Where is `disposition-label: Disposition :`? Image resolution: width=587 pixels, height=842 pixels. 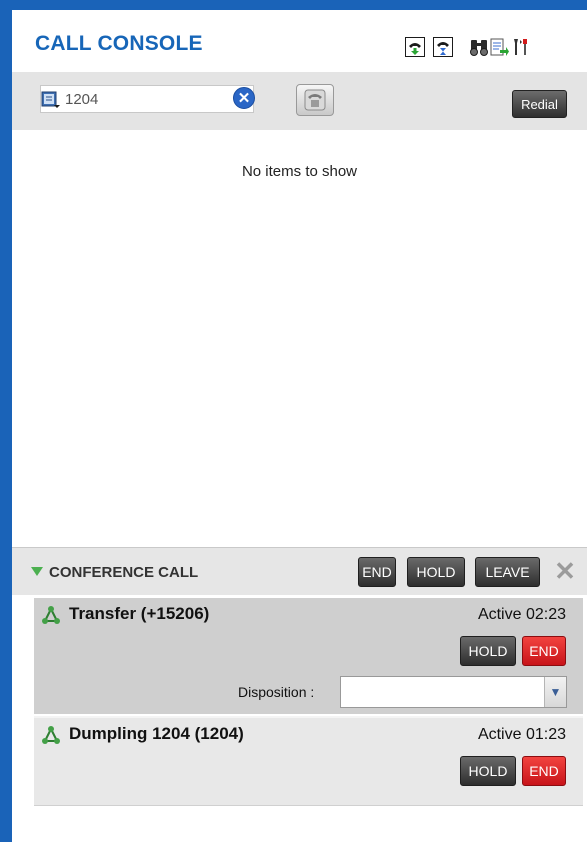
disposition-label: Disposition : is located at coordinates (276, 692).